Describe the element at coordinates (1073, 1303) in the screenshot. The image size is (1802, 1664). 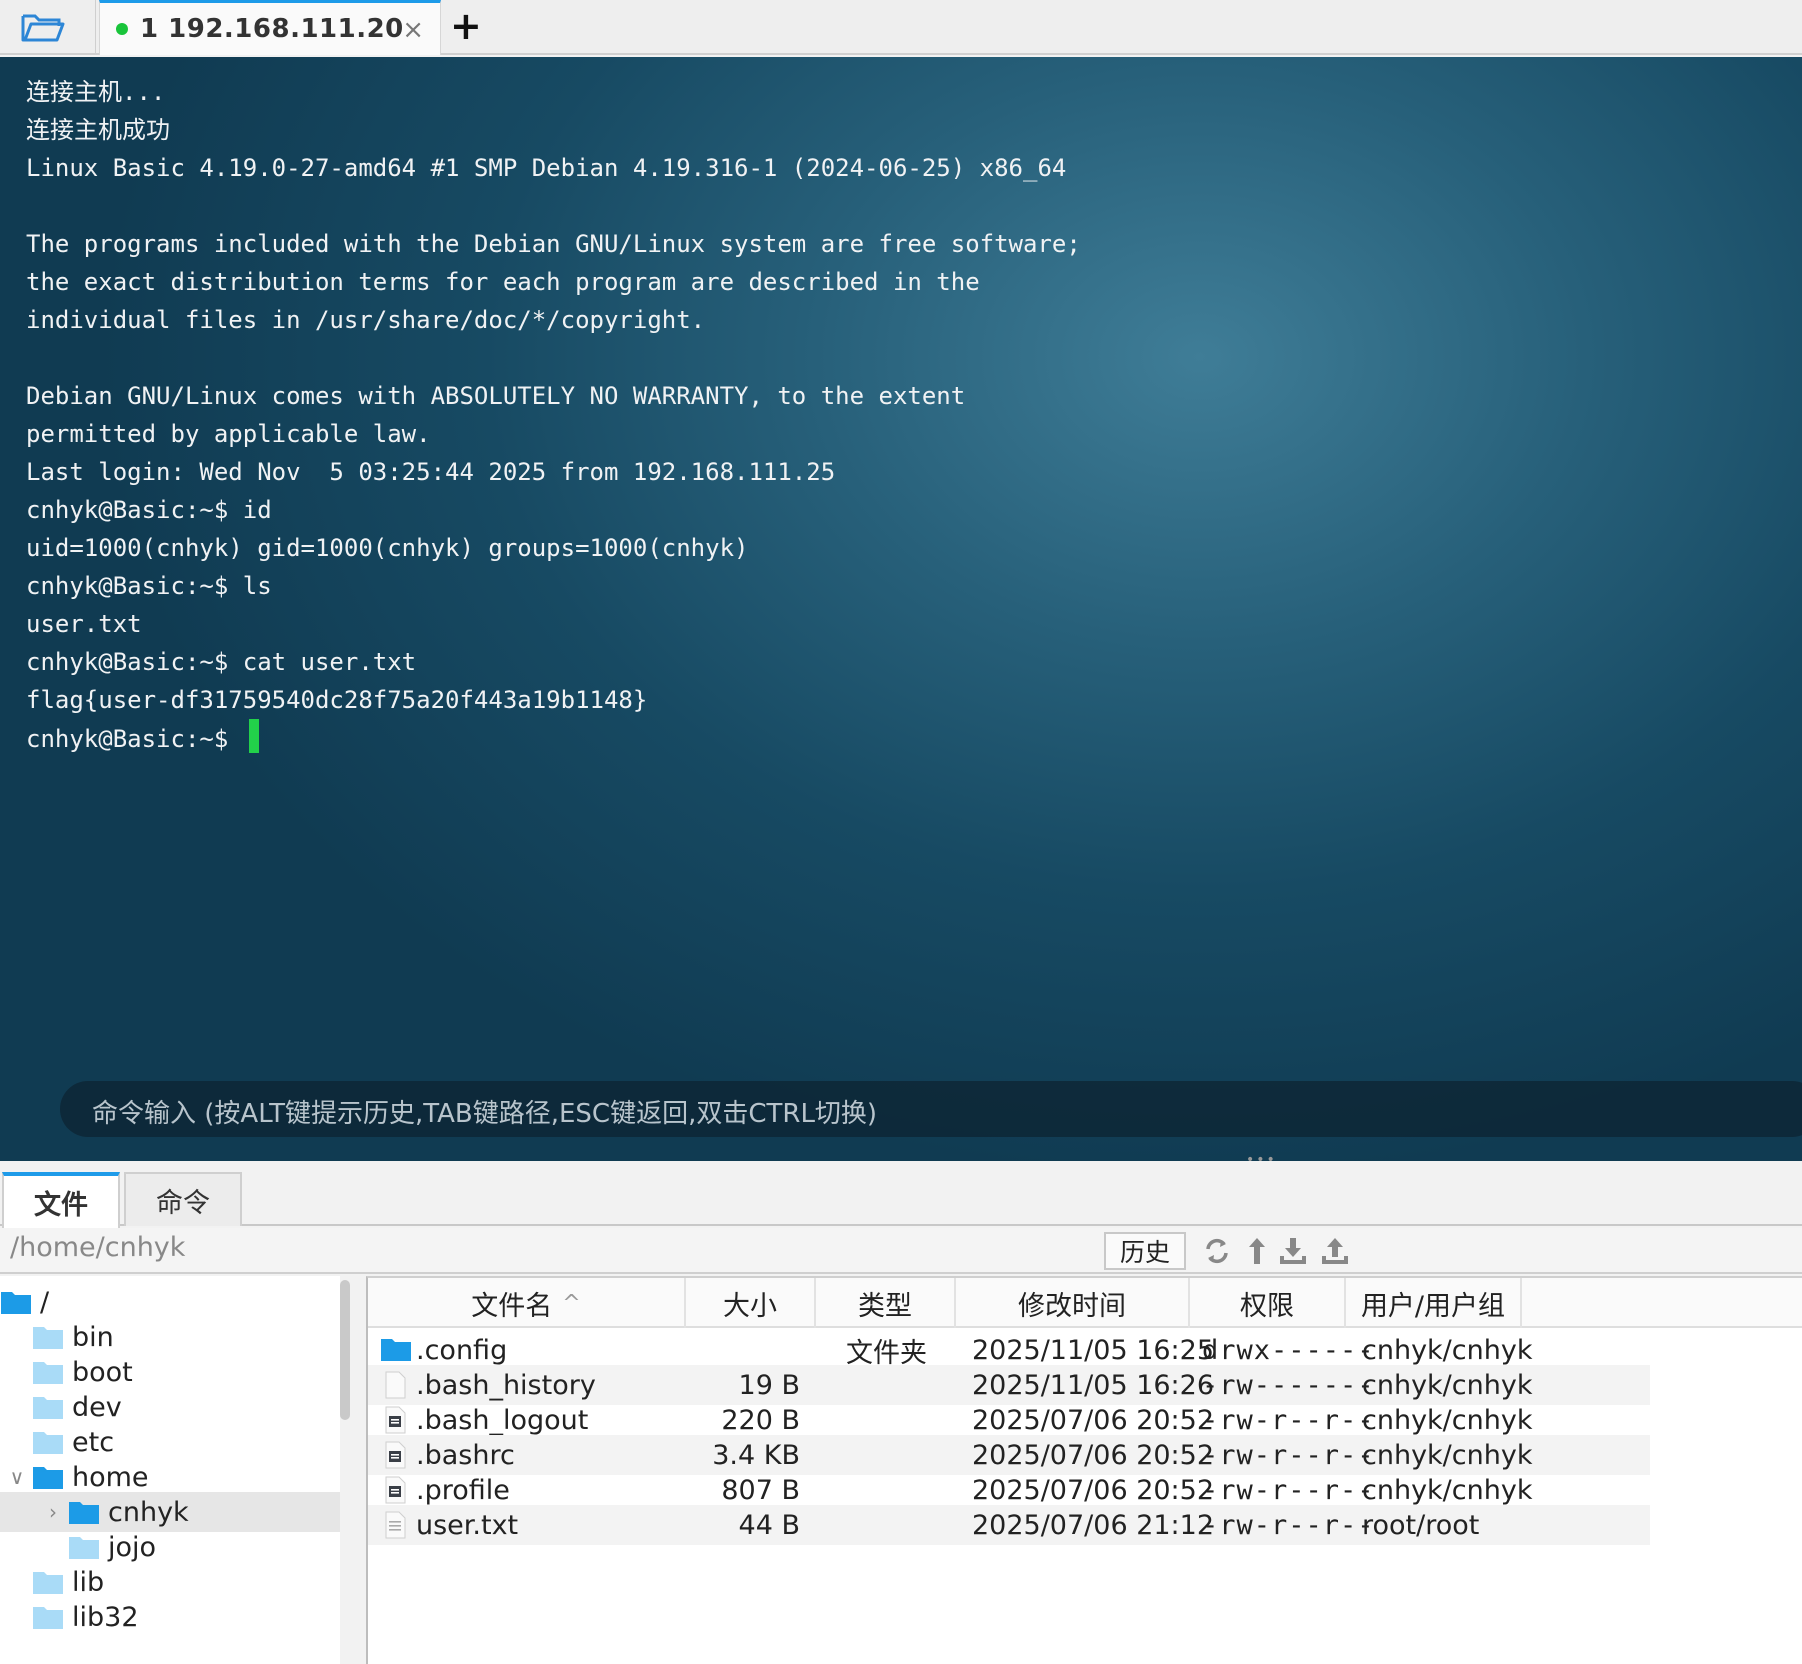
I see `column-header-mtime: 修改时间` at that location.